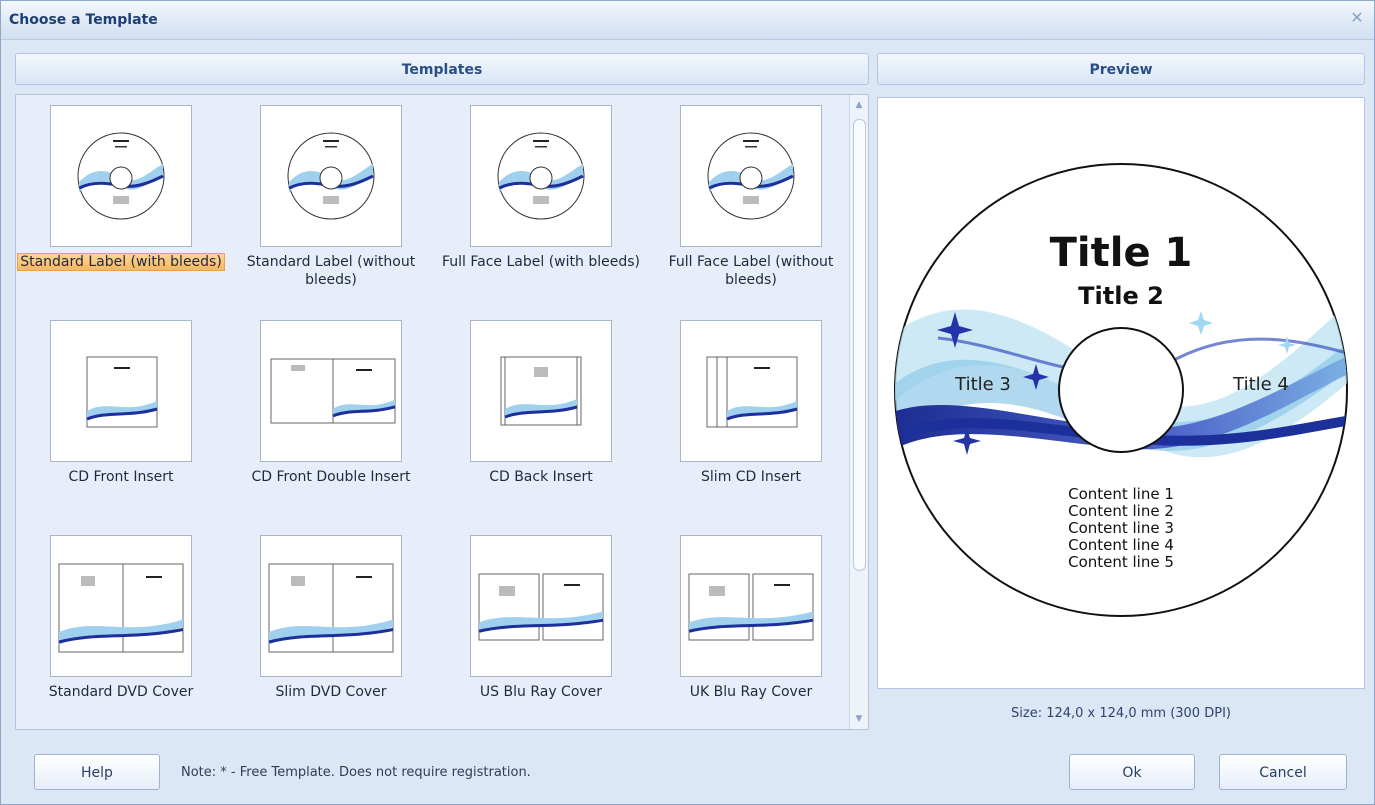 The image size is (1375, 805). Describe the element at coordinates (1132, 772) in the screenshot. I see `ok-button: Ok` at that location.